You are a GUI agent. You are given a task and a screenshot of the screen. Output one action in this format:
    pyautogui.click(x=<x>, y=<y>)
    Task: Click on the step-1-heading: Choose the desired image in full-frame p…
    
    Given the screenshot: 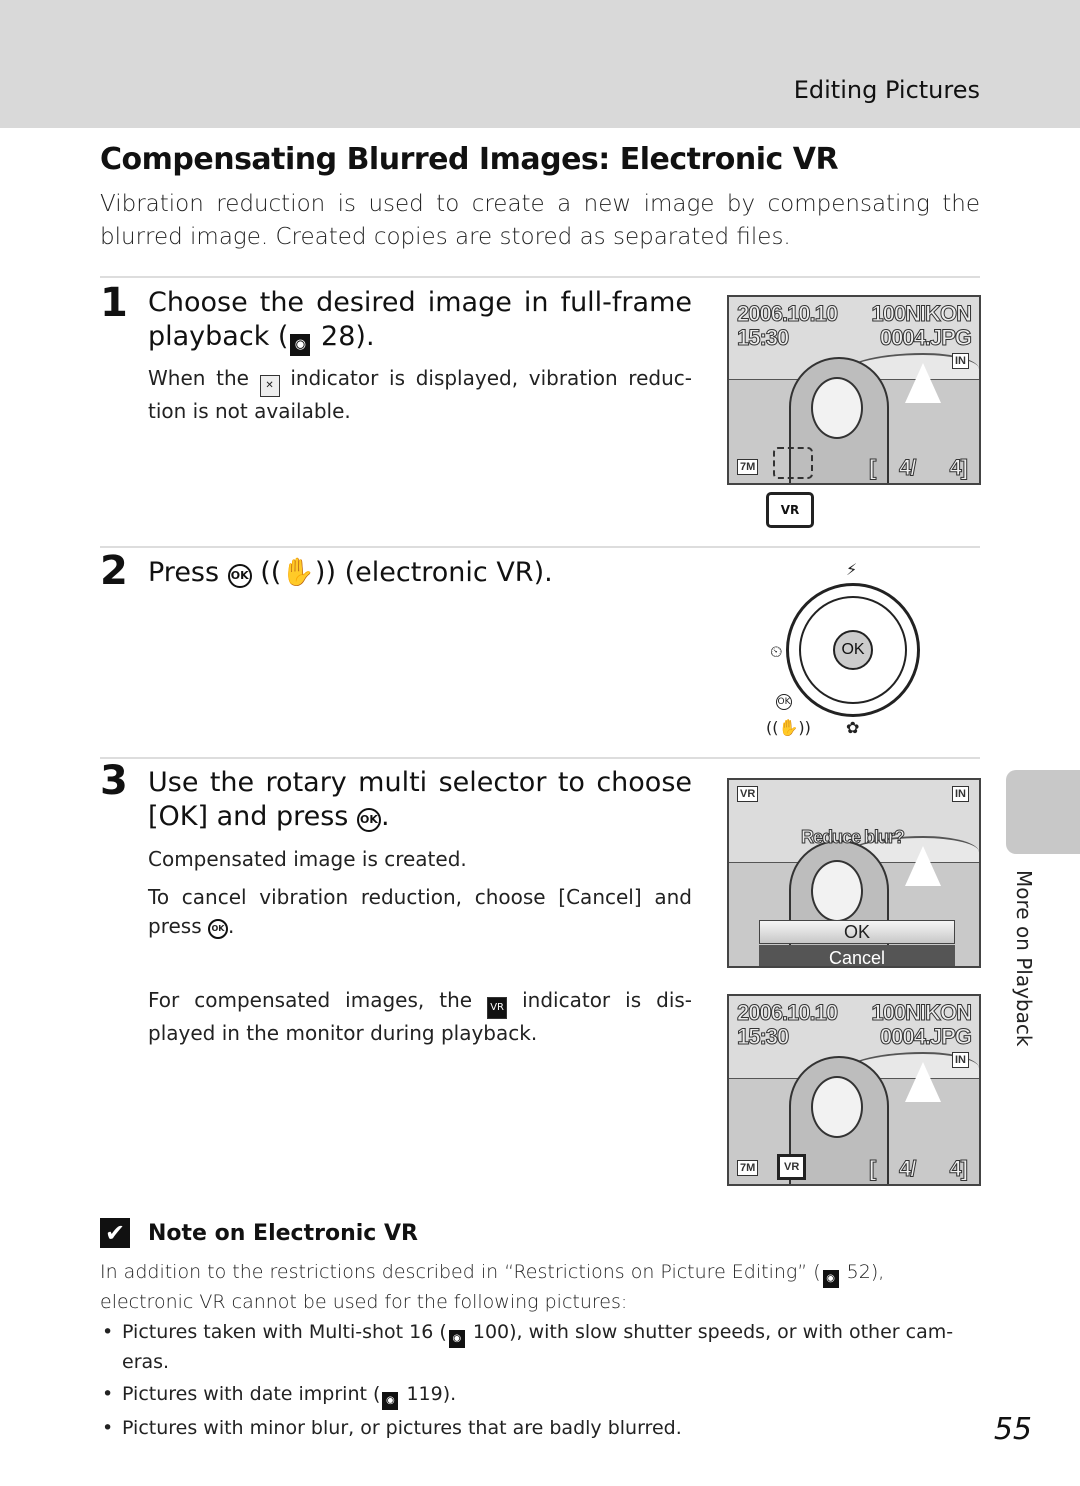 What is the action you would take?
    pyautogui.click(x=420, y=321)
    